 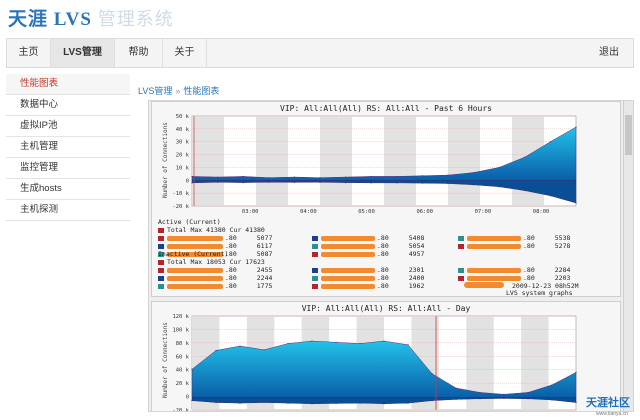 I want to click on legend-entry: .80 4957, so click(x=368, y=254).